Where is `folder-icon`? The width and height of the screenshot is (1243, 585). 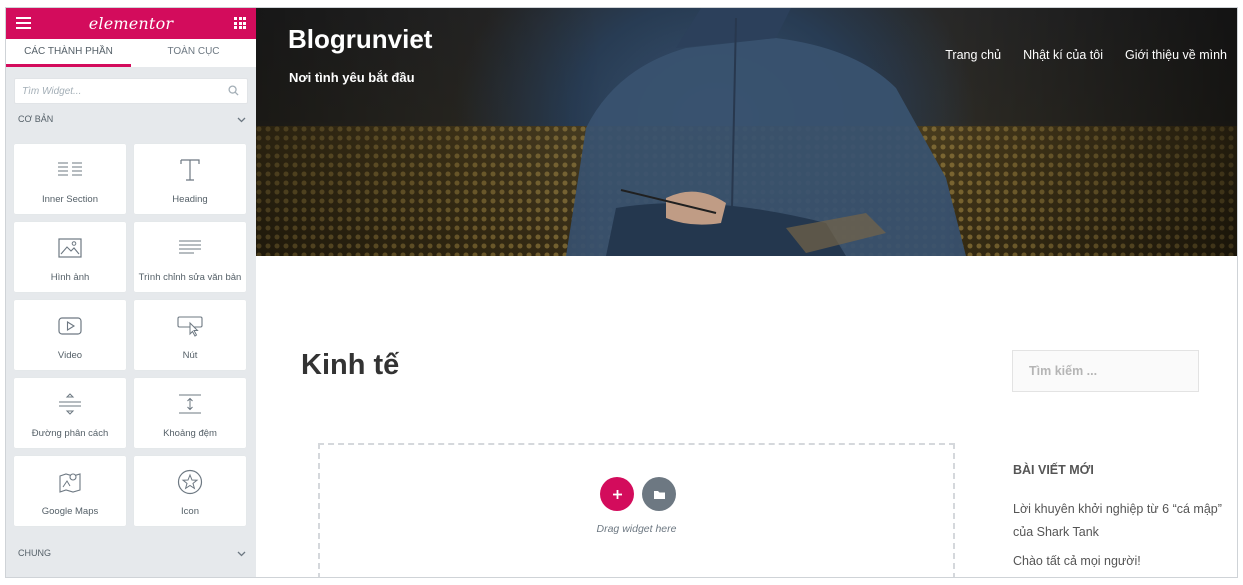
folder-icon is located at coordinates (659, 494).